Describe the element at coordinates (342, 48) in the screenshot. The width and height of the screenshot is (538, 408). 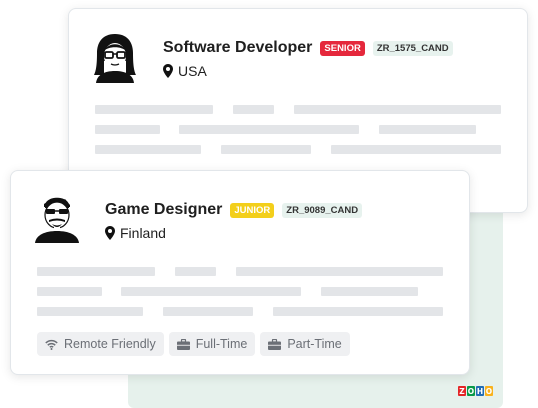
I see `level-badge: SENIOR` at that location.